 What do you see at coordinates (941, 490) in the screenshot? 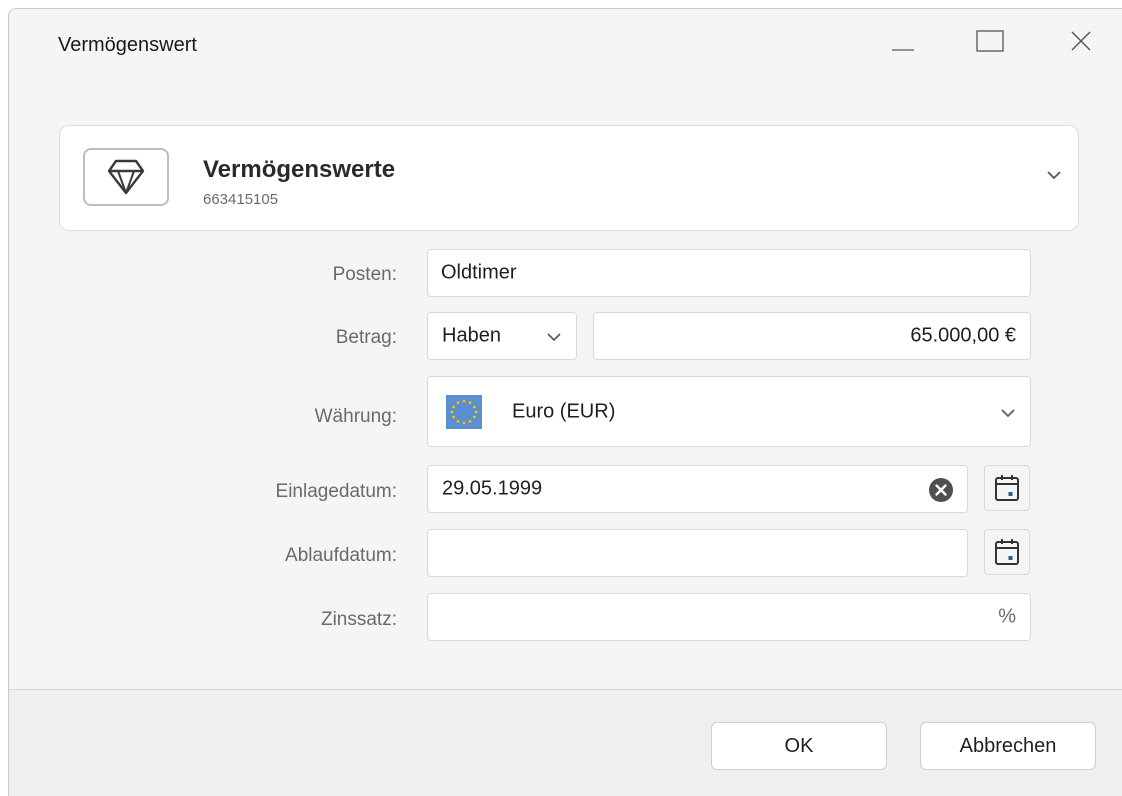
I see `clear-icon` at bounding box center [941, 490].